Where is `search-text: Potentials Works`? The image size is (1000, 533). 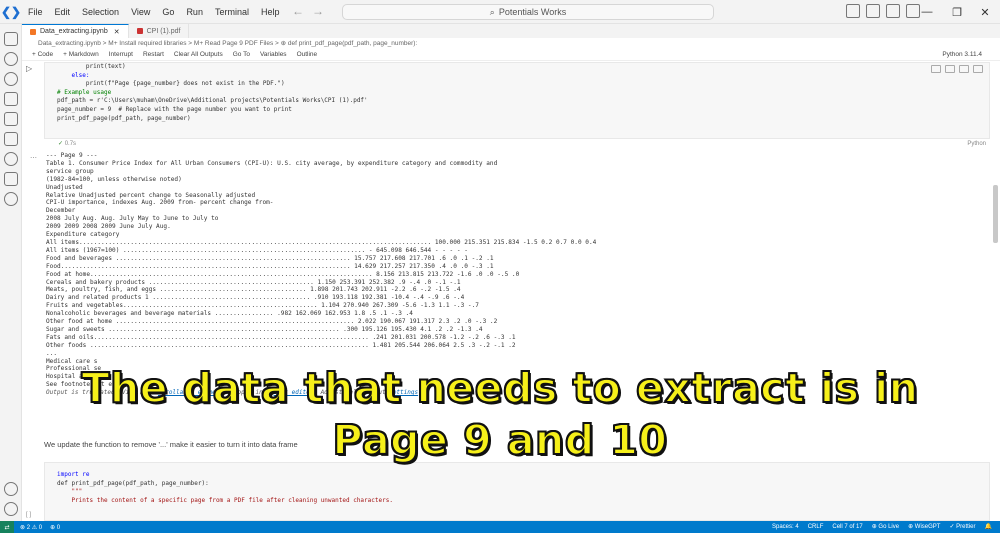
search-text: Potentials Works is located at coordinates (532, 12).